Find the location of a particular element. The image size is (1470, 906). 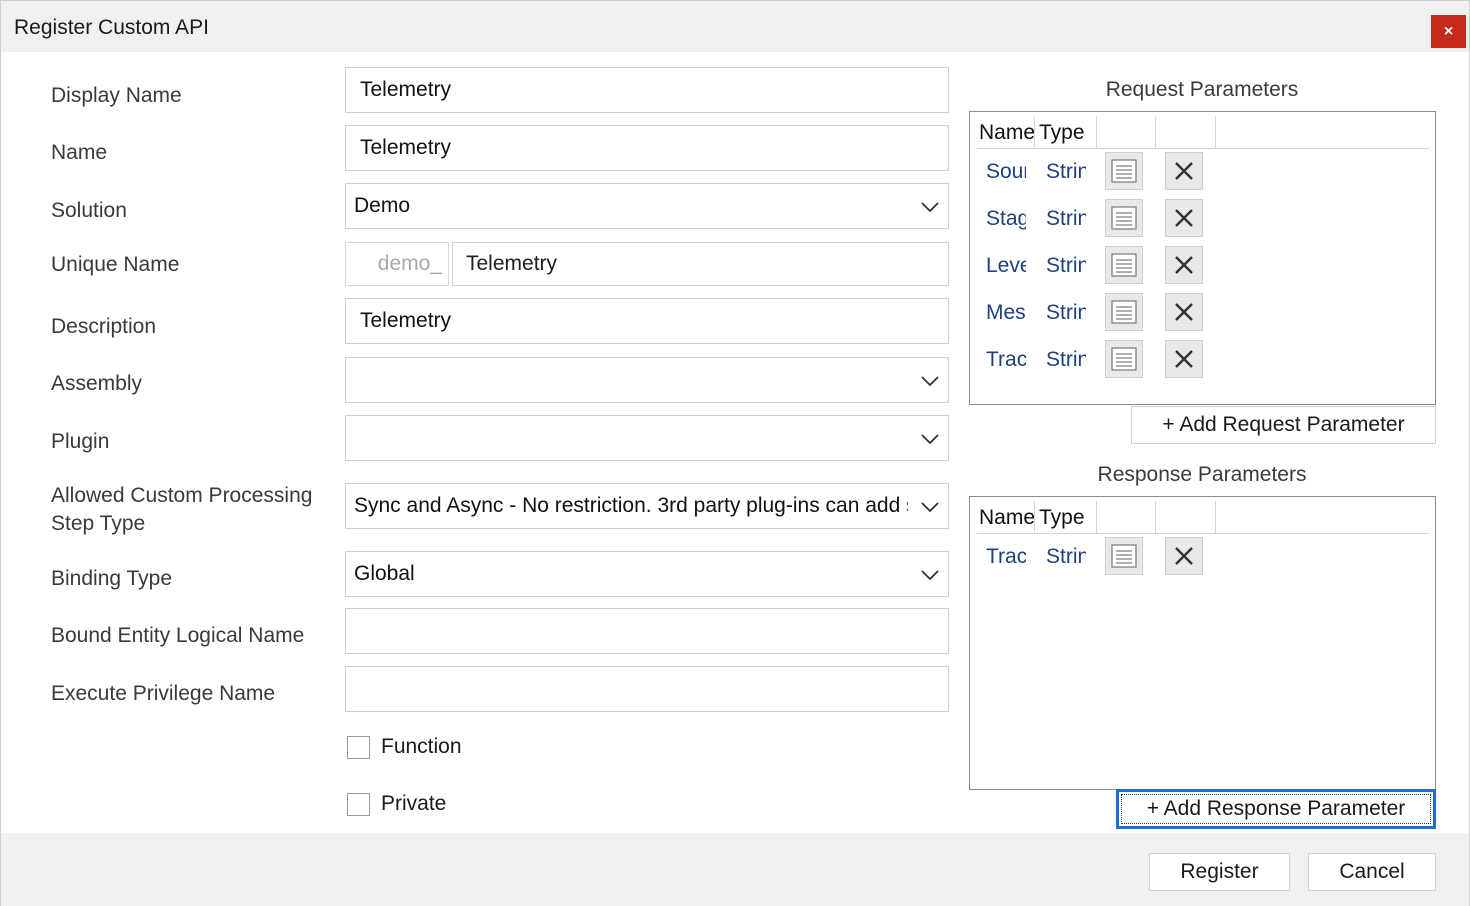

register-button: Register is located at coordinates (1219, 872).